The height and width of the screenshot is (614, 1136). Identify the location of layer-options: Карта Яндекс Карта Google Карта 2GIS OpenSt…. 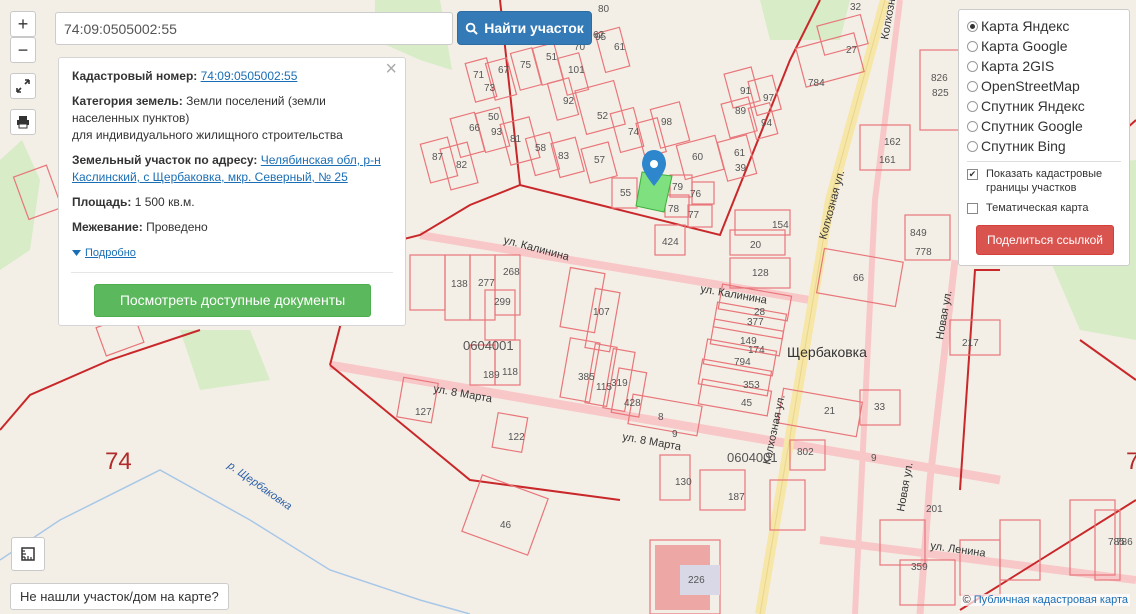
(1044, 86).